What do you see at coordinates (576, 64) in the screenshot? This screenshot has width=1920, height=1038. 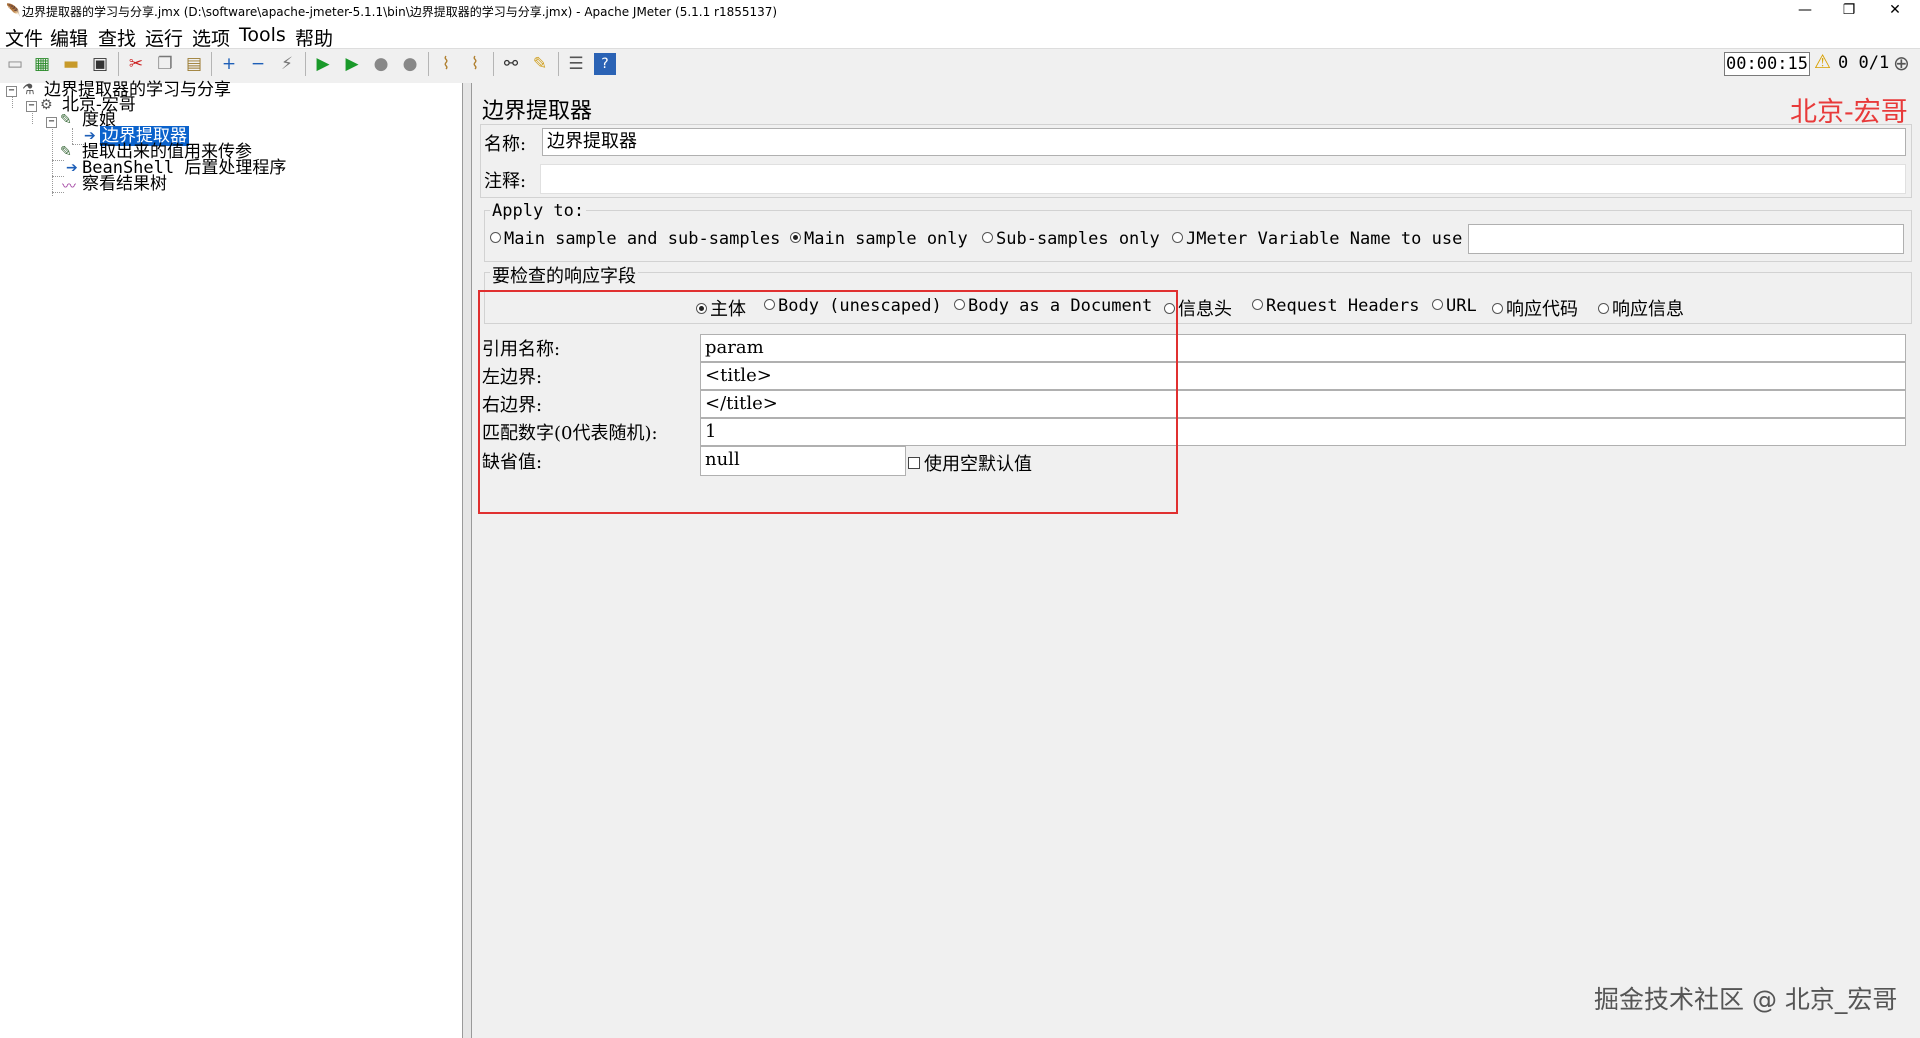 I see `function-helper-icon: ☰` at bounding box center [576, 64].